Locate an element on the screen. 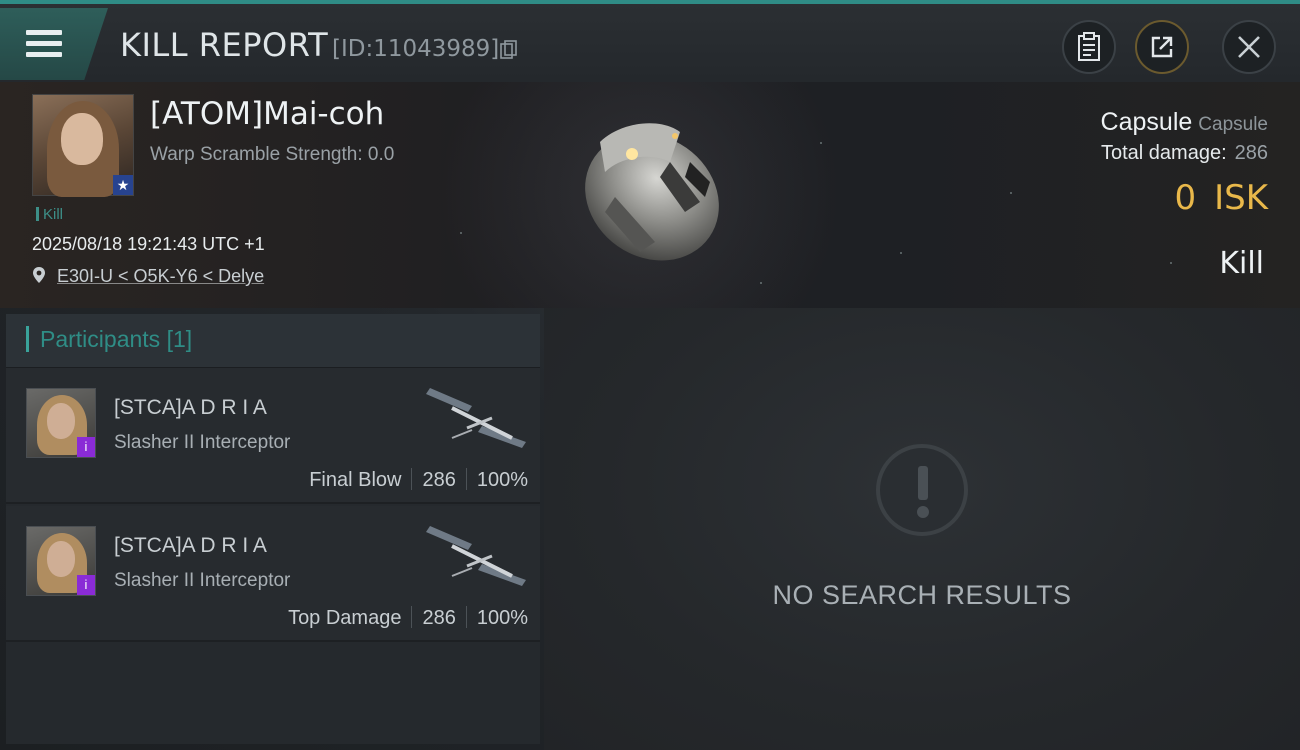 The image size is (1300, 750). kill-result: Kill is located at coordinates (1241, 263).